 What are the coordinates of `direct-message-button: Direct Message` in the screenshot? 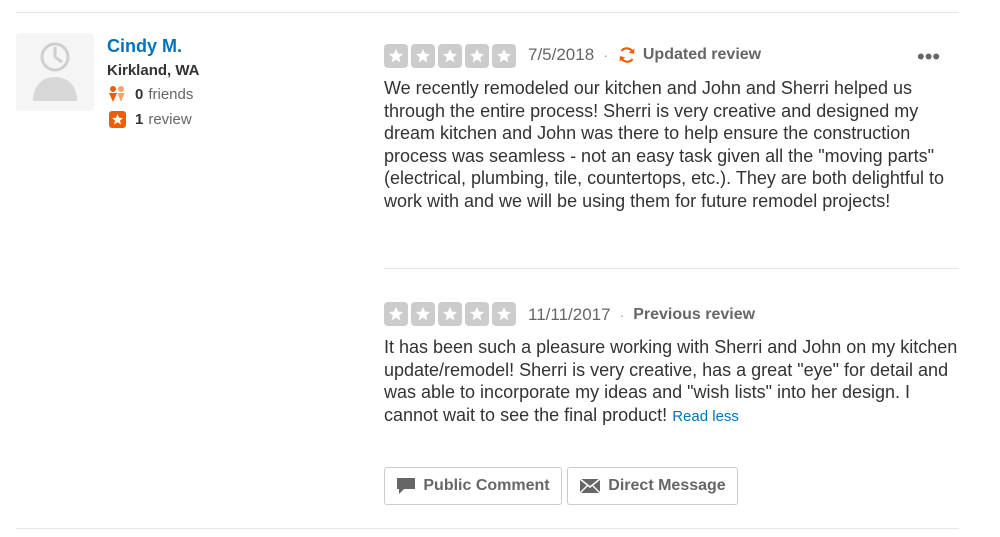 It's located at (652, 486).